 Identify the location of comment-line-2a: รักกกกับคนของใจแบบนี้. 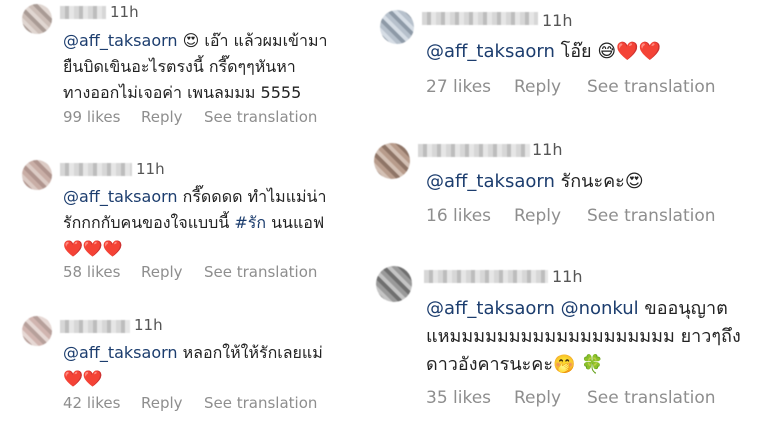
(149, 222).